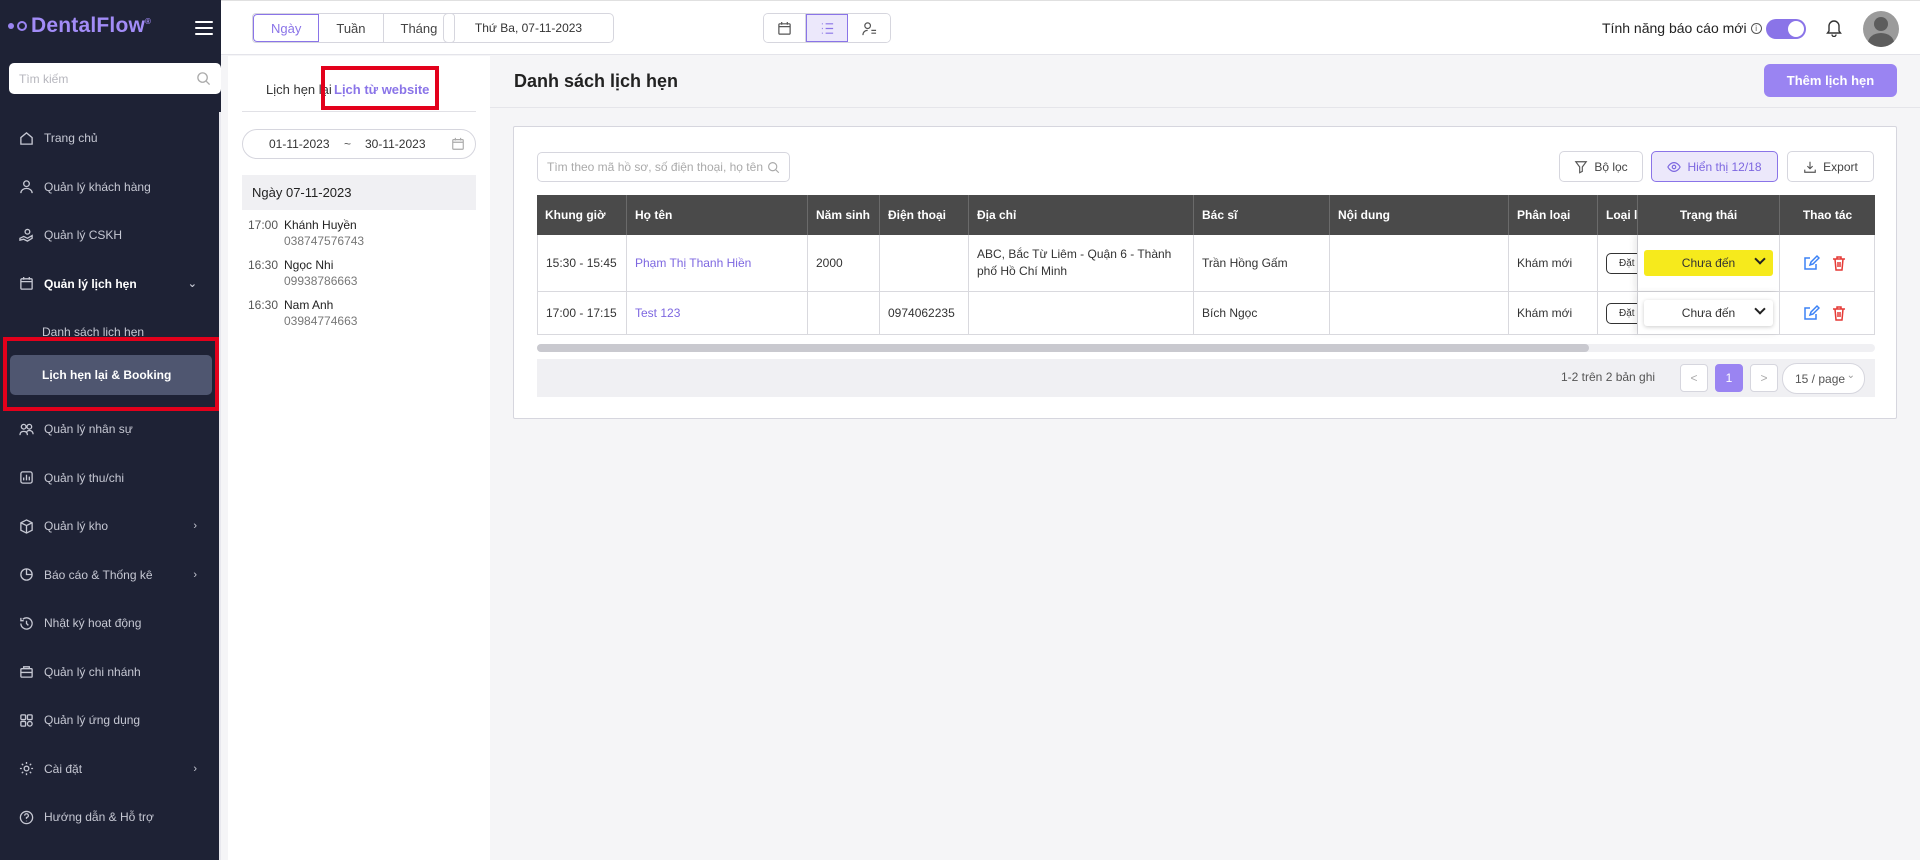 The image size is (1920, 860). I want to click on filter-label: Bộ lọc, so click(1611, 166).